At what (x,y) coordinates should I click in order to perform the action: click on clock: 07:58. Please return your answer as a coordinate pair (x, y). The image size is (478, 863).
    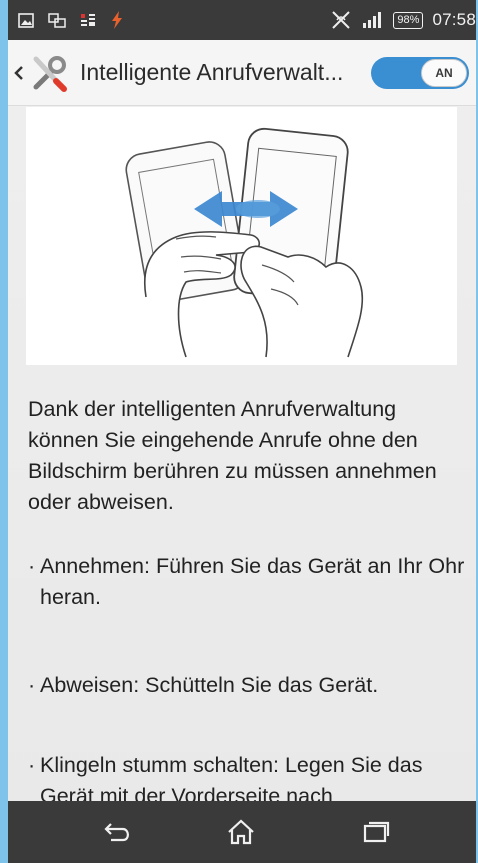
    Looking at the image, I should click on (454, 19).